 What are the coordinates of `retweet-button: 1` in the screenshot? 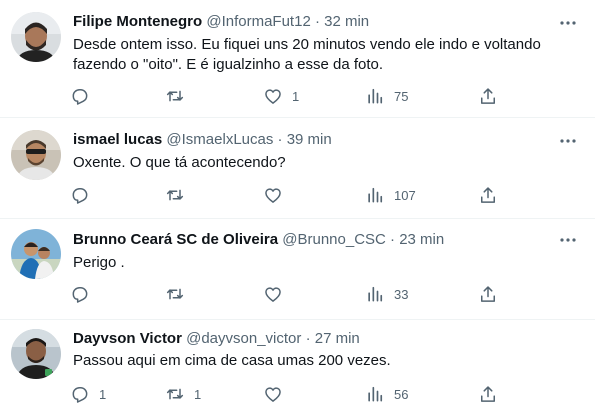 It's located at (183, 394).